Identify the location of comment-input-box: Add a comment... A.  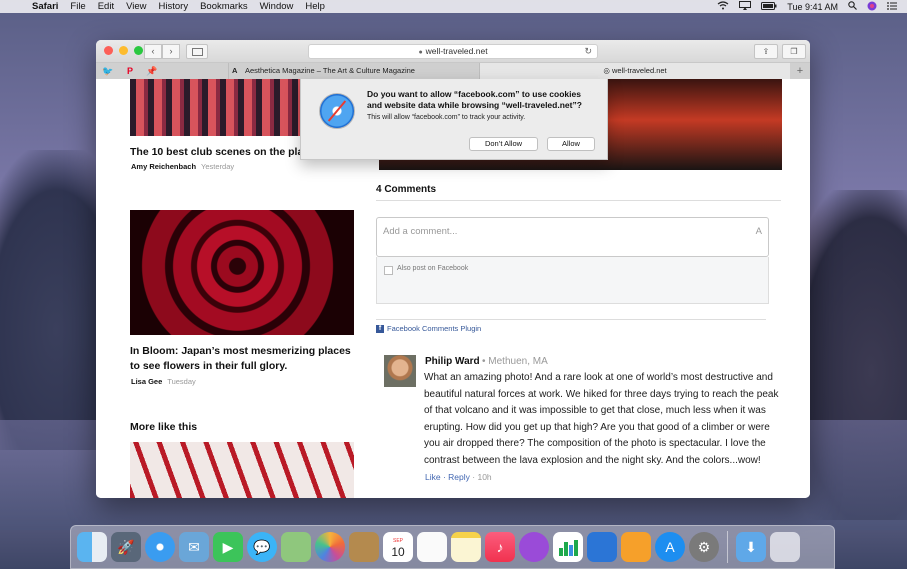
(572, 237).